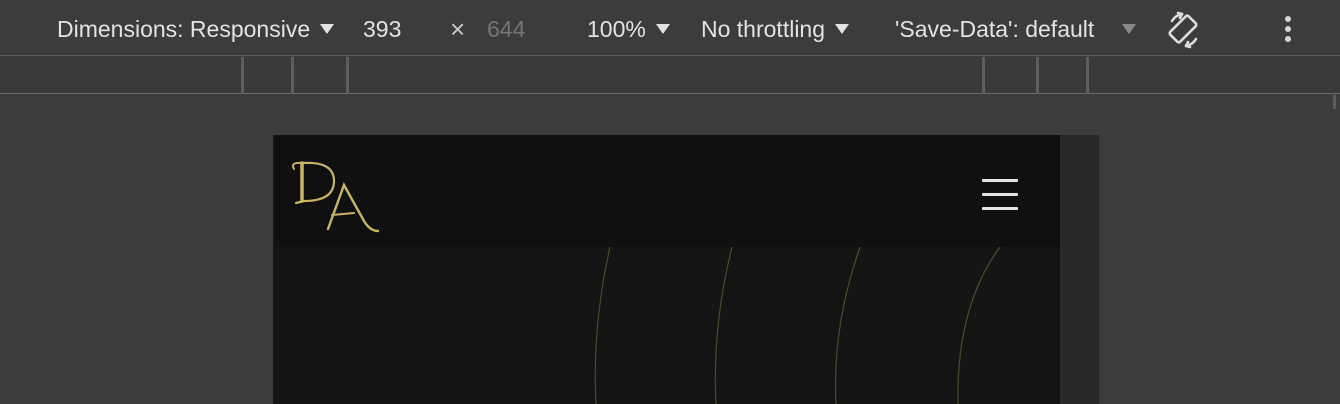 Image resolution: width=1340 pixels, height=404 pixels. Describe the element at coordinates (1000, 195) in the screenshot. I see `hamburger-menu-icon` at that location.